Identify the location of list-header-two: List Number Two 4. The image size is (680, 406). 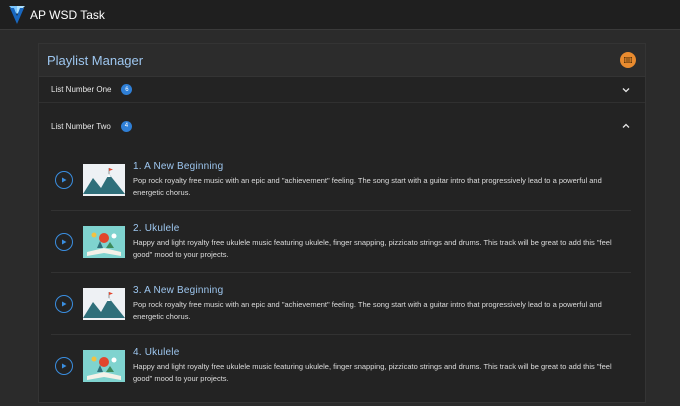
(342, 126).